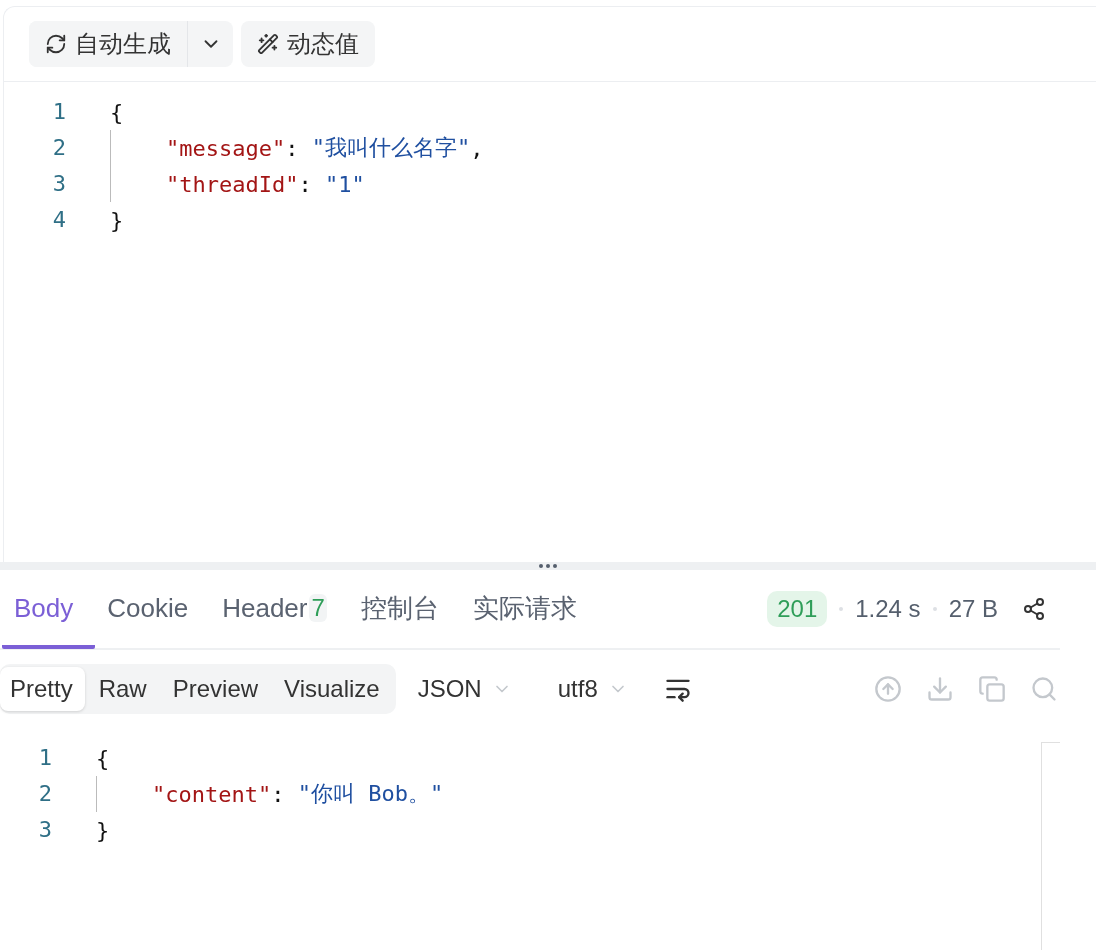  What do you see at coordinates (153, 610) in the screenshot?
I see `response-tab: Cookie` at bounding box center [153, 610].